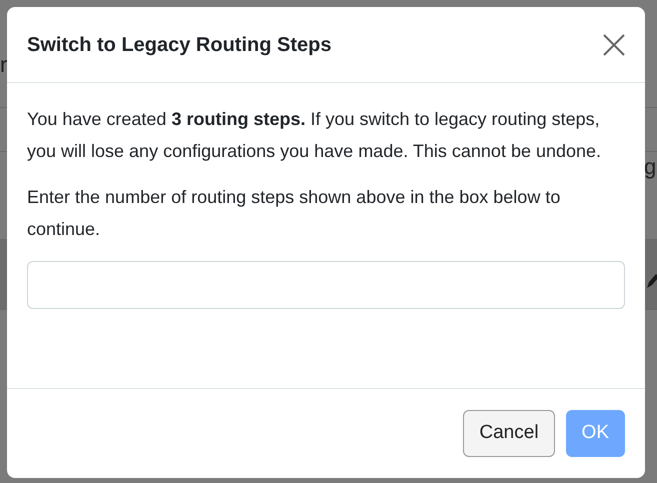 The image size is (657, 483). I want to click on dialog-title: Switch to Legacy Routing Steps, so click(179, 45).